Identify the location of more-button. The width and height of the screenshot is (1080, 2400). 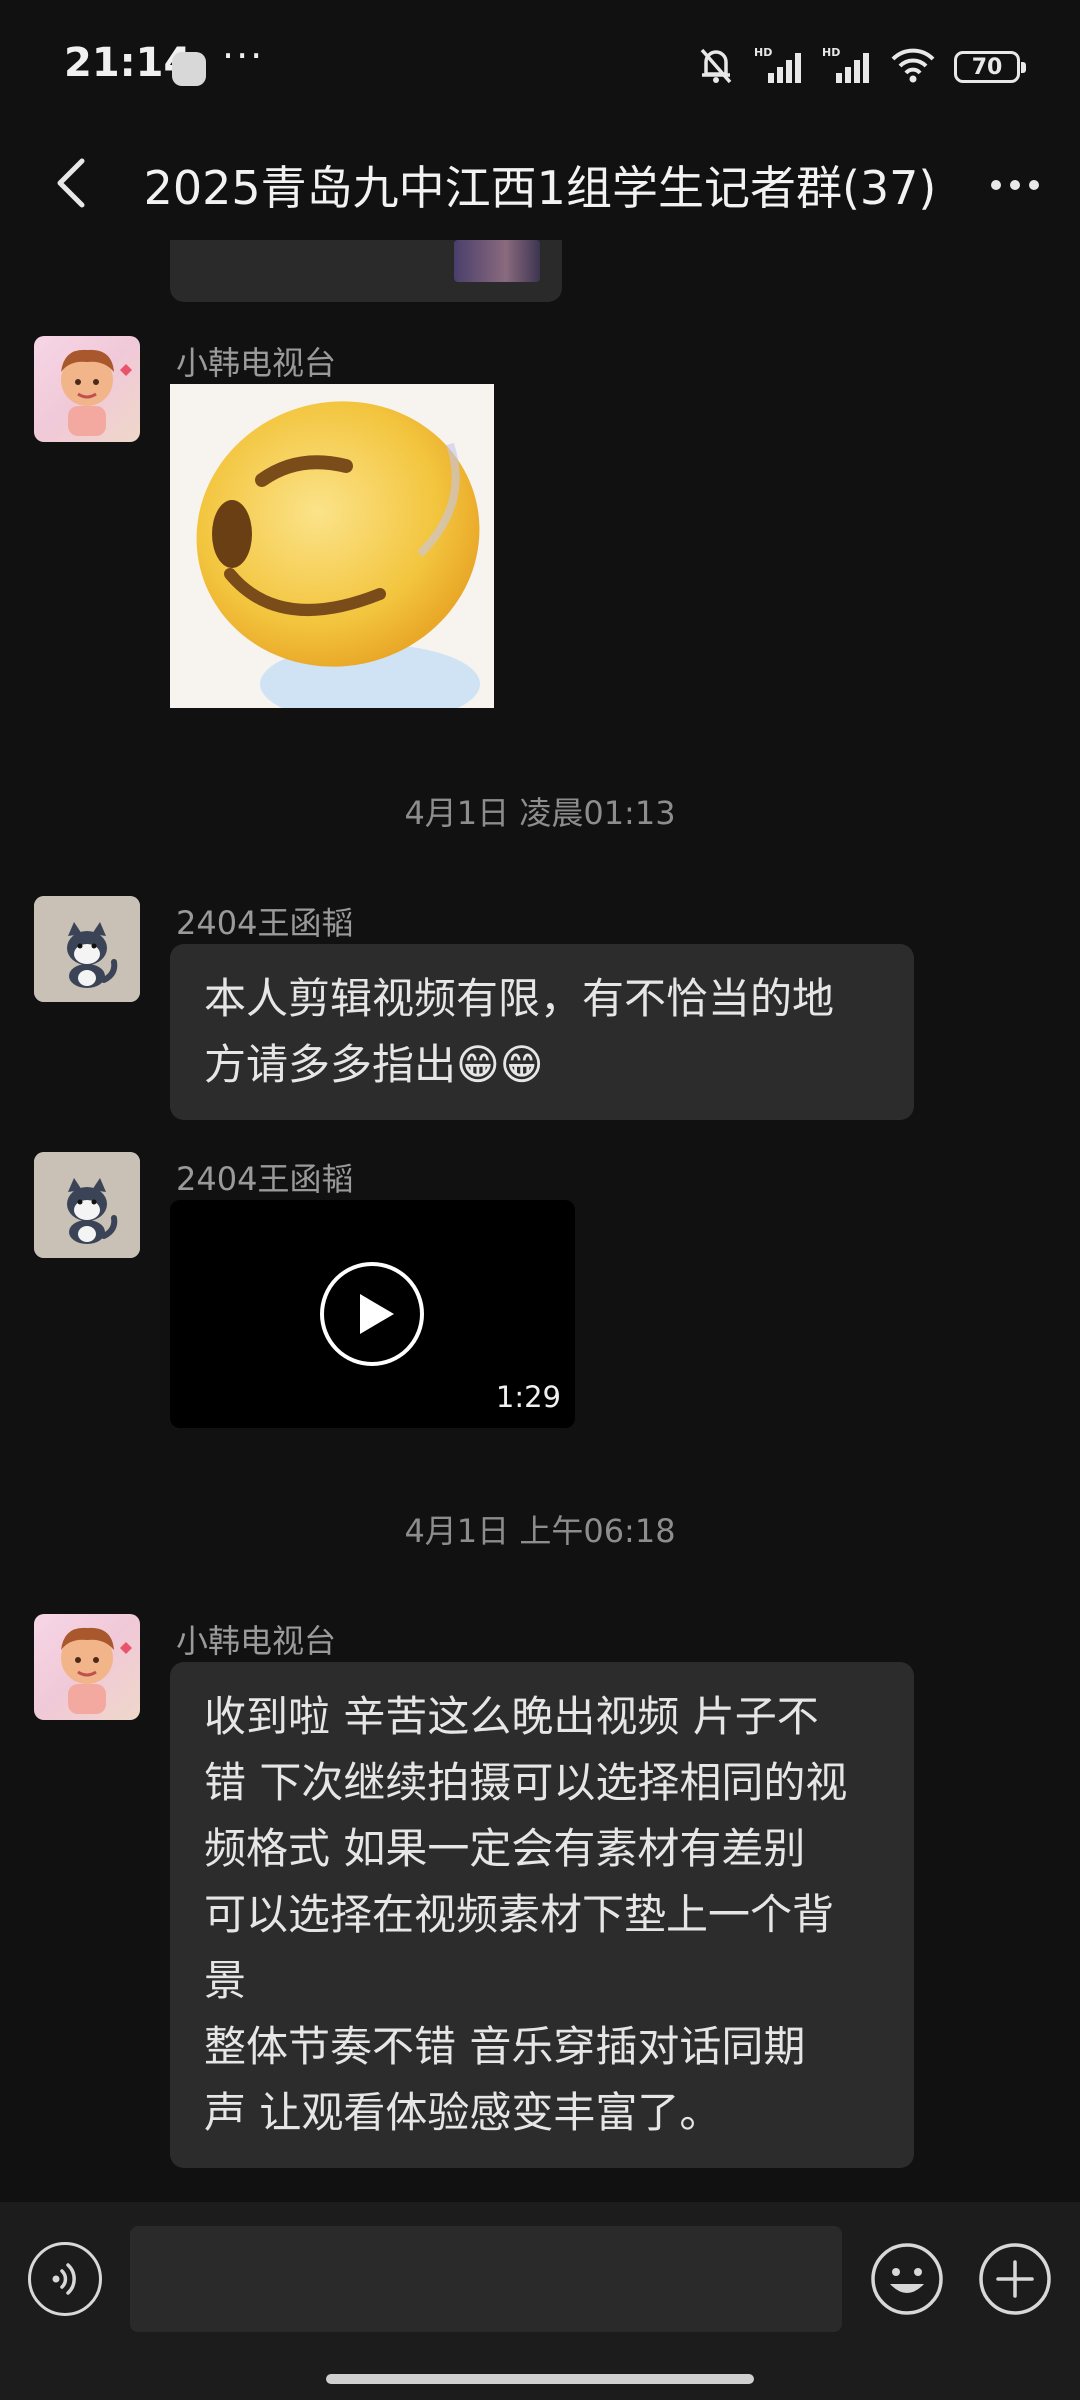
(1015, 185).